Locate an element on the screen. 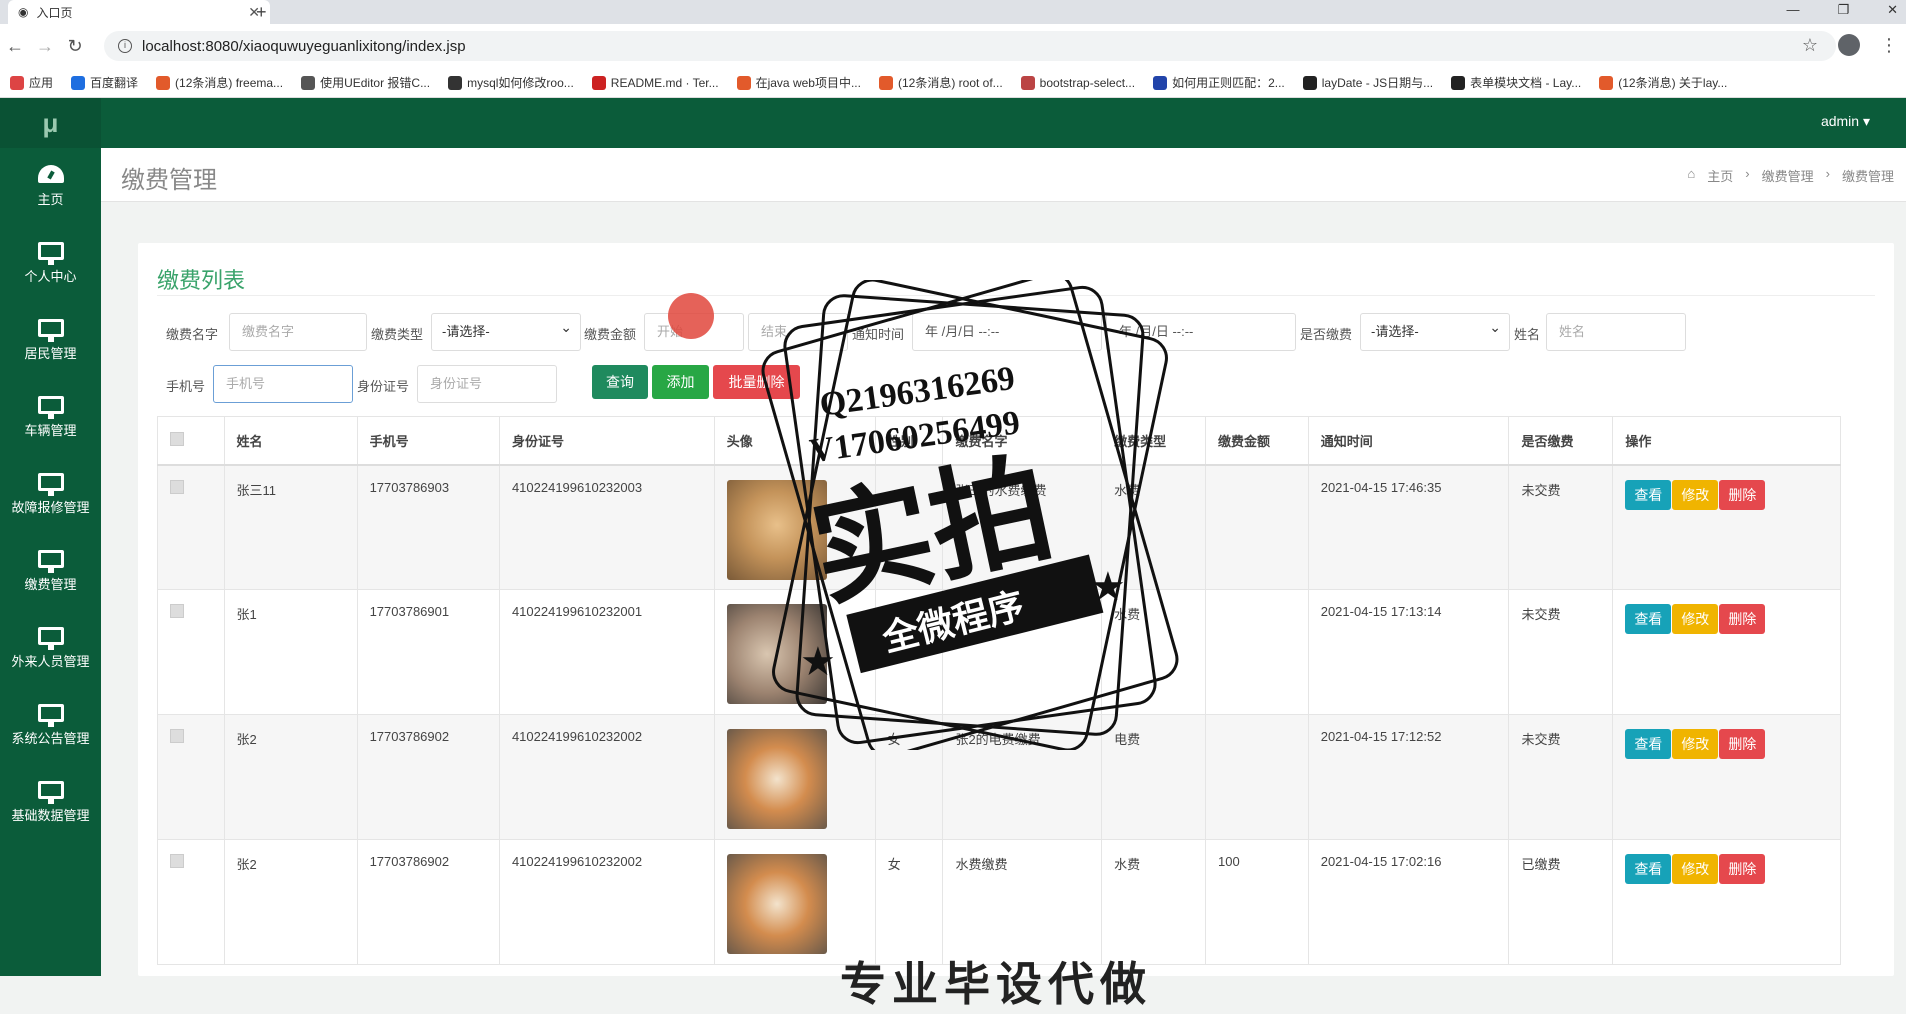 Image resolution: width=1906 pixels, height=1014 pixels. sidebar-item-label: 居民管理 is located at coordinates (50, 353).